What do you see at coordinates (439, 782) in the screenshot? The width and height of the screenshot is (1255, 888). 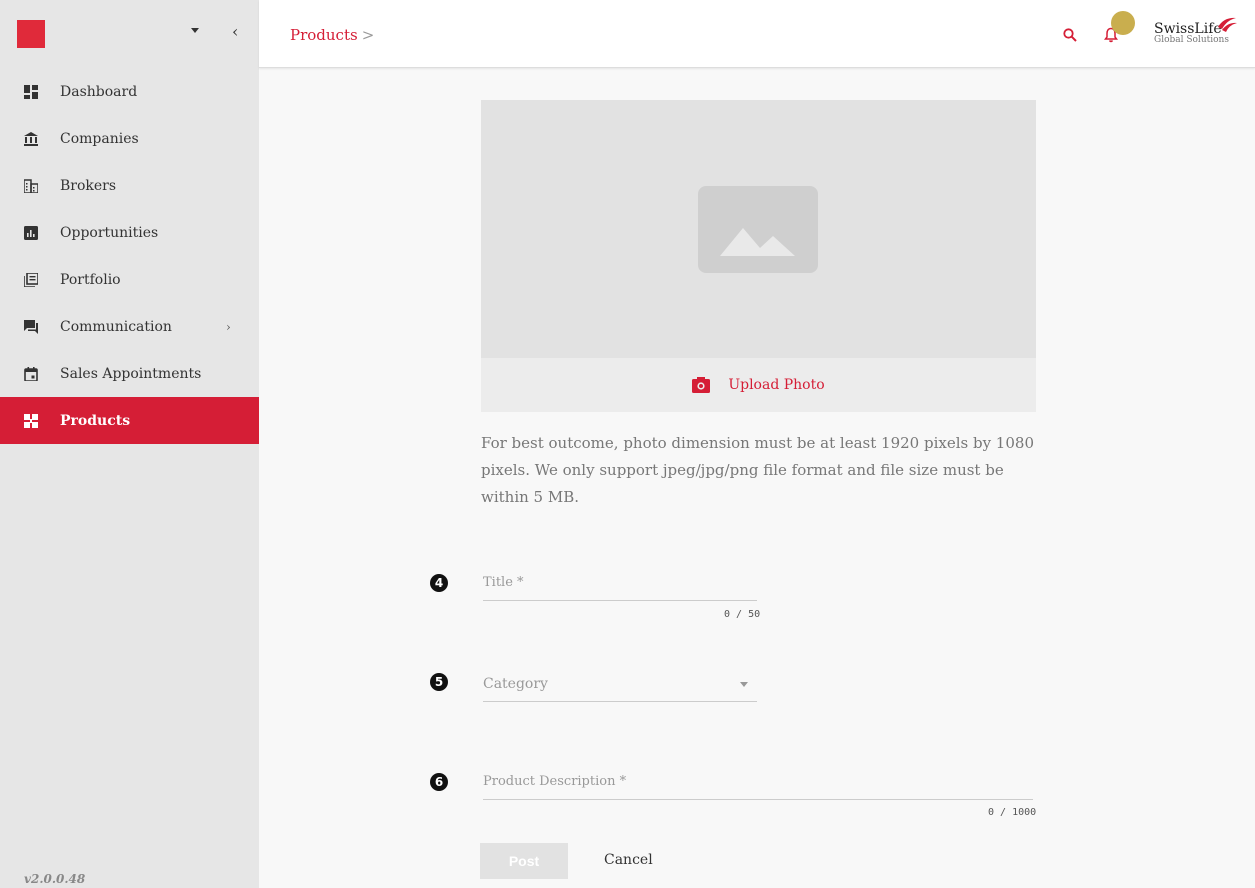 I see `step-marker-6: 6` at bounding box center [439, 782].